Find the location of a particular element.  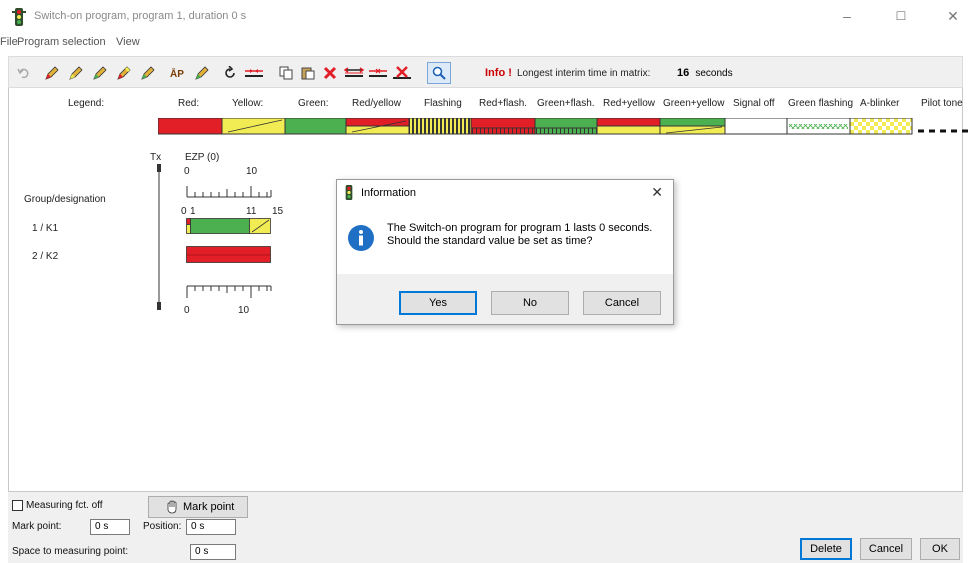

menu-bar: File Program selection View is located at coordinates (485, 43).